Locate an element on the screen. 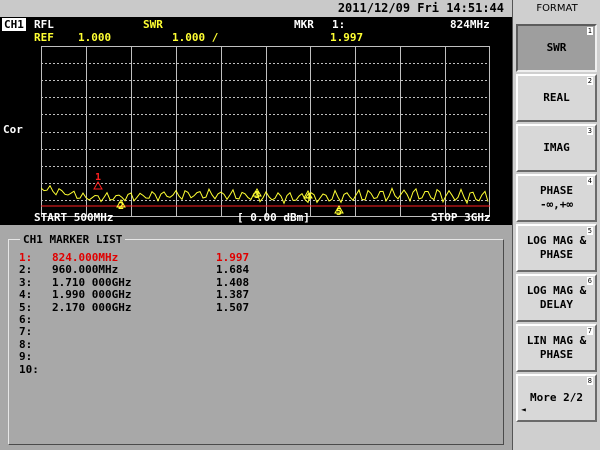 This screenshot has height=450, width=600. marker-number: 1: is located at coordinates (339, 24).